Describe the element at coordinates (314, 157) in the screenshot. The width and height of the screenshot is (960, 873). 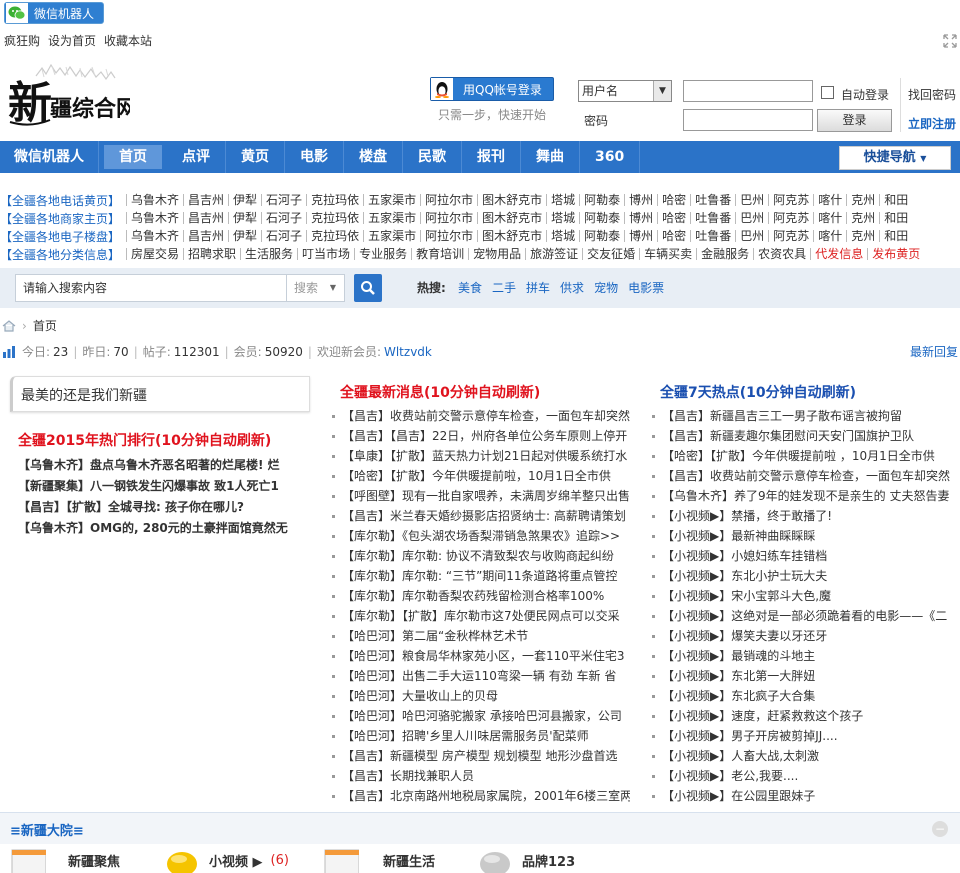
I see `nav-item-movies: 电影` at that location.